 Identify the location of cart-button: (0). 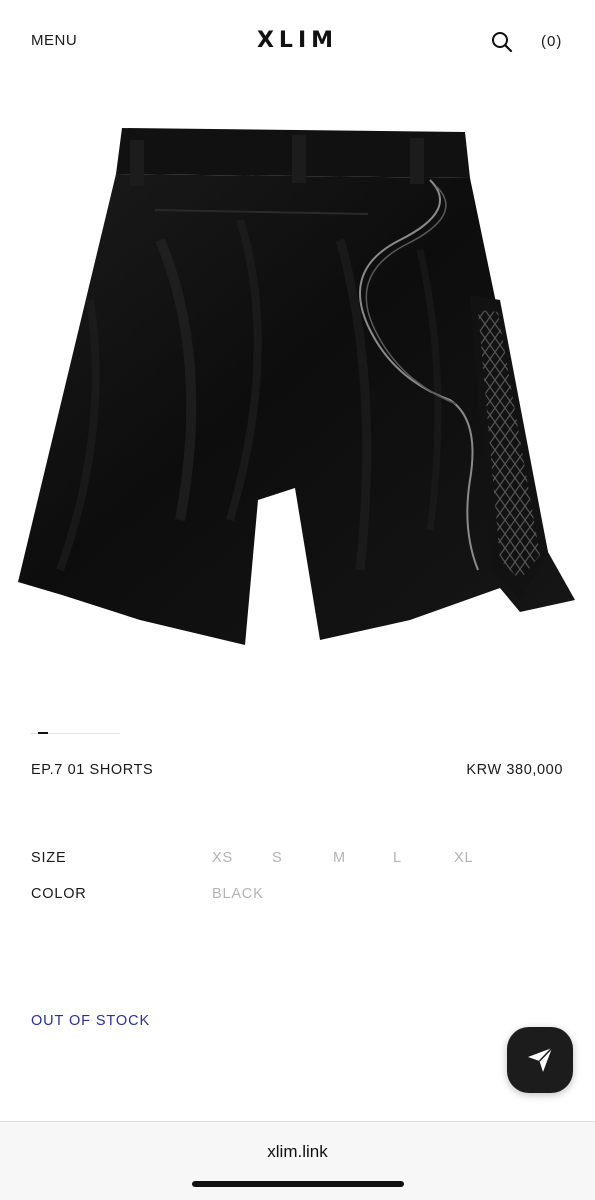
(551, 41).